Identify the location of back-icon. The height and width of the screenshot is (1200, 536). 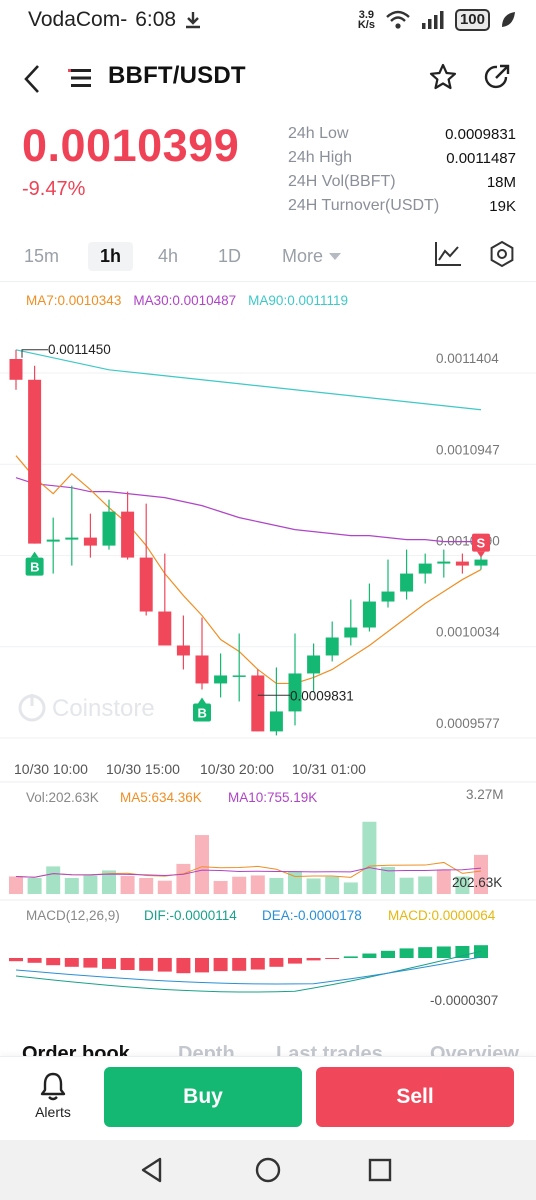
(33, 79).